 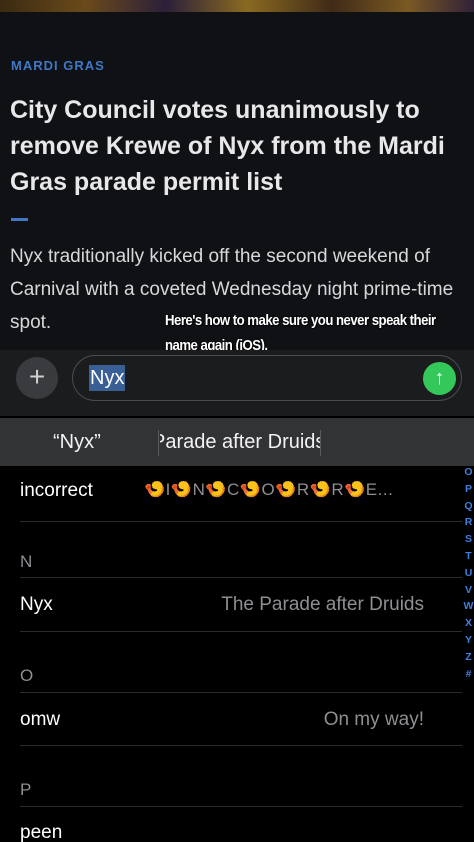 I want to click on section-header: N, so click(x=26, y=561).